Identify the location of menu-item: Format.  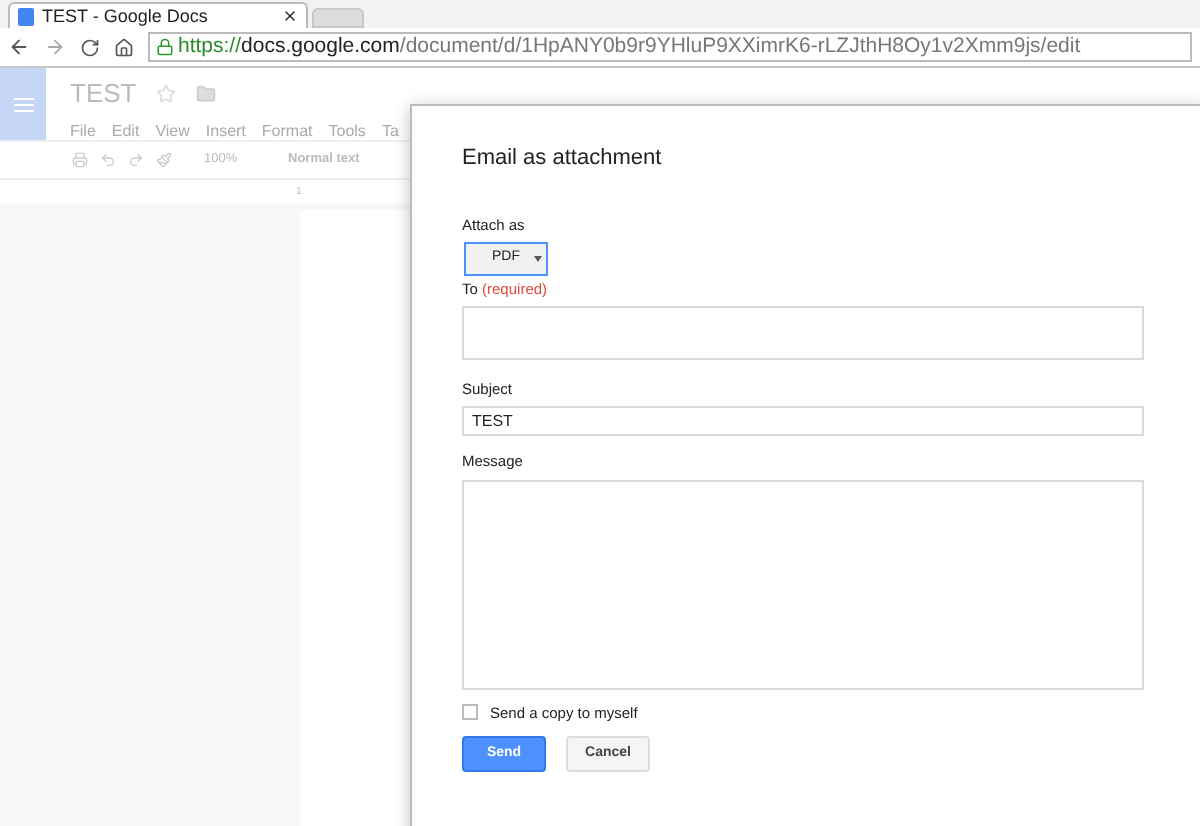
(287, 131).